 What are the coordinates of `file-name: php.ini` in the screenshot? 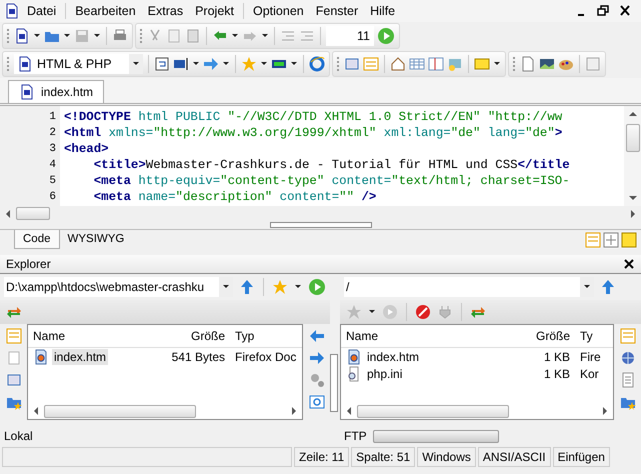 It's located at (384, 374).